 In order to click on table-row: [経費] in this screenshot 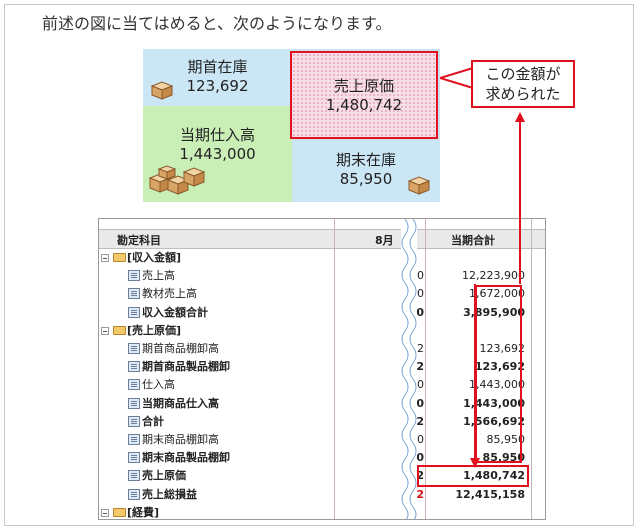, I will do `click(322, 511)`.